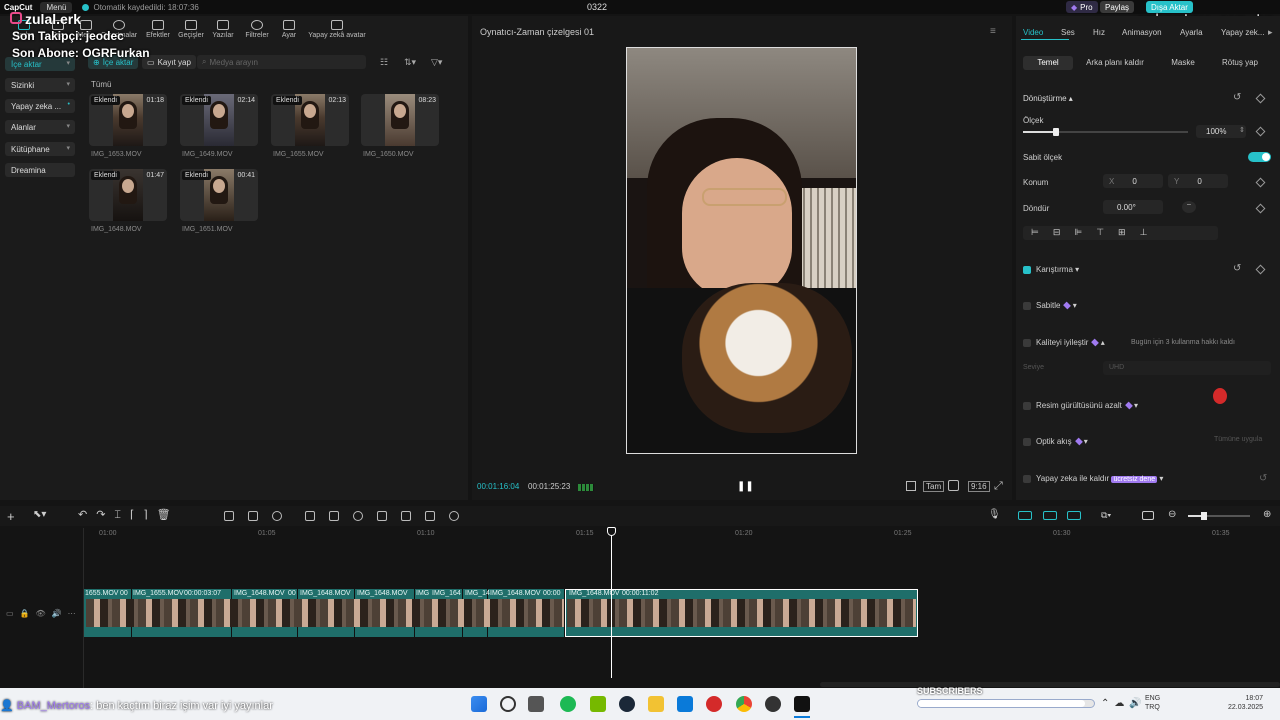 The height and width of the screenshot is (720, 1280). Describe the element at coordinates (1187, 368) in the screenshot. I see `level-select: UHD` at that location.